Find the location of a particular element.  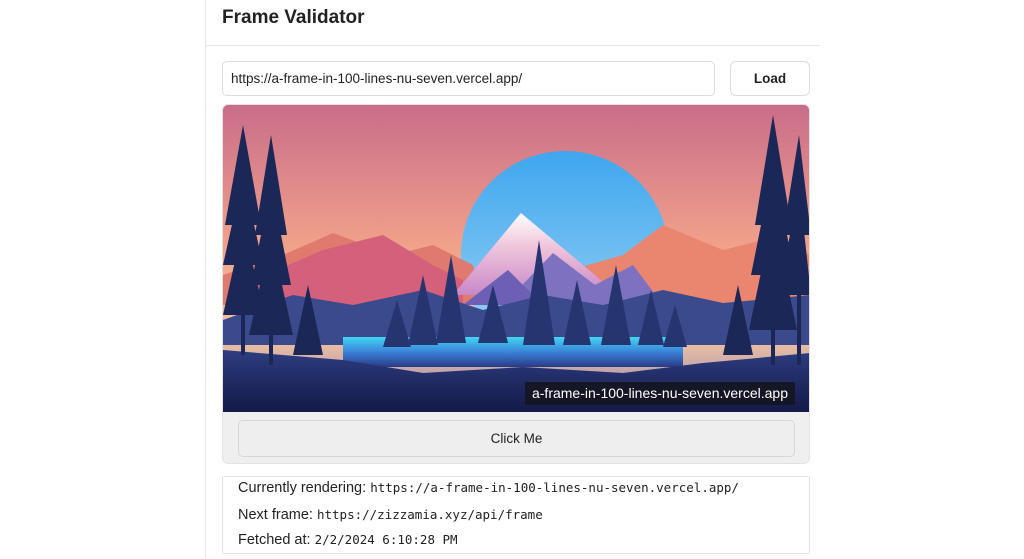

load-button: Load is located at coordinates (770, 78).